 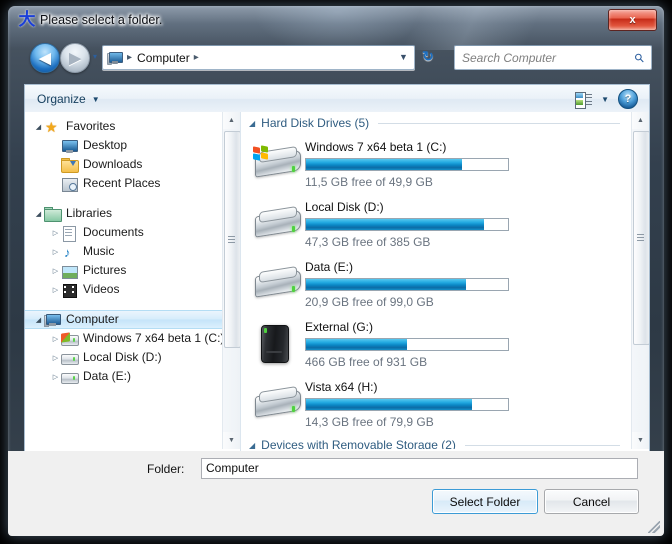 What do you see at coordinates (132, 126) in the screenshot?
I see `tree-item-favorites: ◢ ★ Favorites` at bounding box center [132, 126].